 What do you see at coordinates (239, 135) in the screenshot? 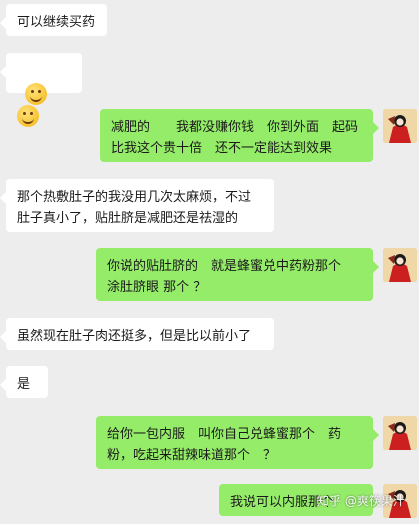
I see `message-bubble-sent: 减肥的 我都没赚你钱 你到外面 起码比我这个贵十倍 还不一定能达到效果` at bounding box center [239, 135].